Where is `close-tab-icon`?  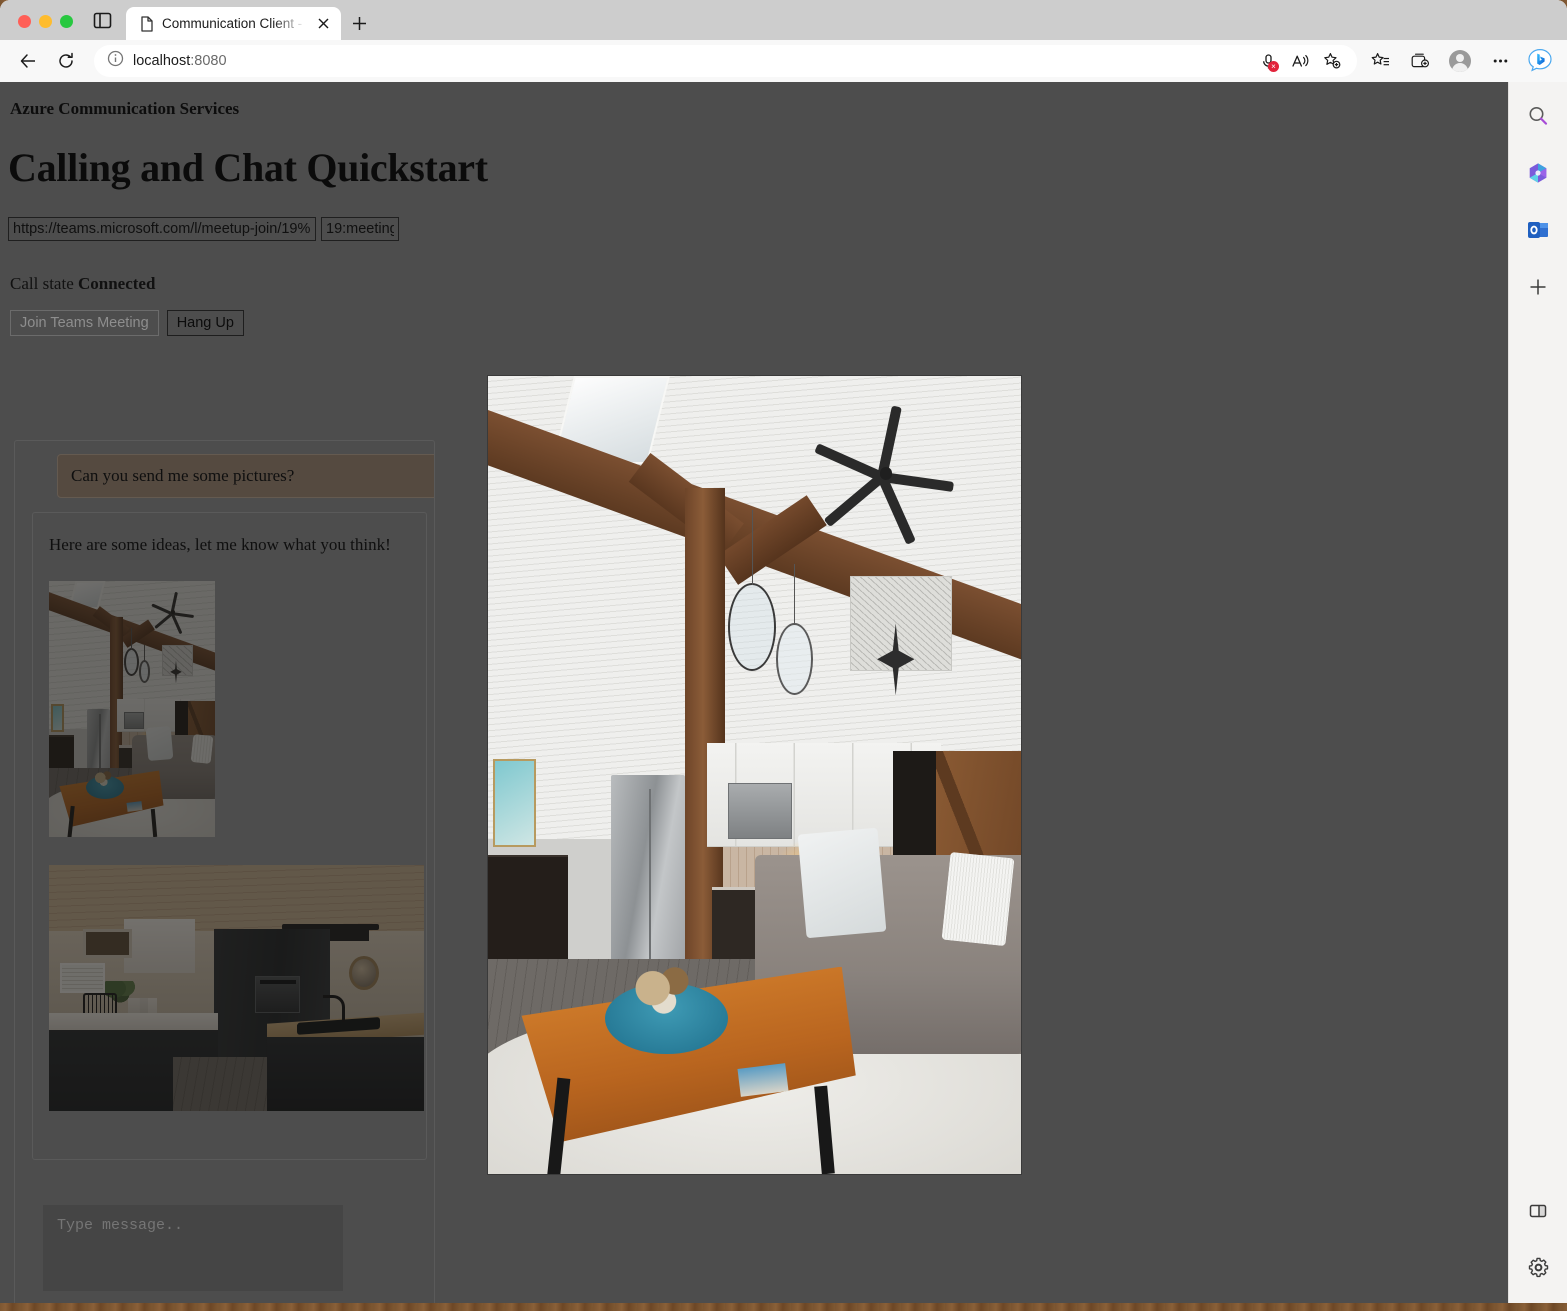 close-tab-icon is located at coordinates (323, 24).